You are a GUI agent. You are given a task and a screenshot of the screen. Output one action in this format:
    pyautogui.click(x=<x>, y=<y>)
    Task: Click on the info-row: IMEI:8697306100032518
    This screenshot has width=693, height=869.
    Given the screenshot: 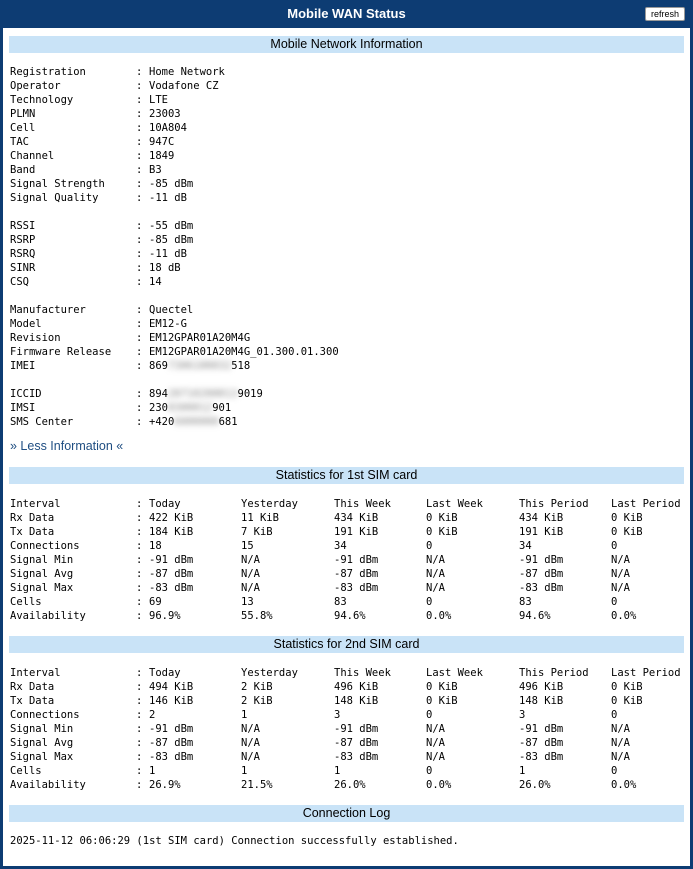 What is the action you would take?
    pyautogui.click(x=174, y=366)
    